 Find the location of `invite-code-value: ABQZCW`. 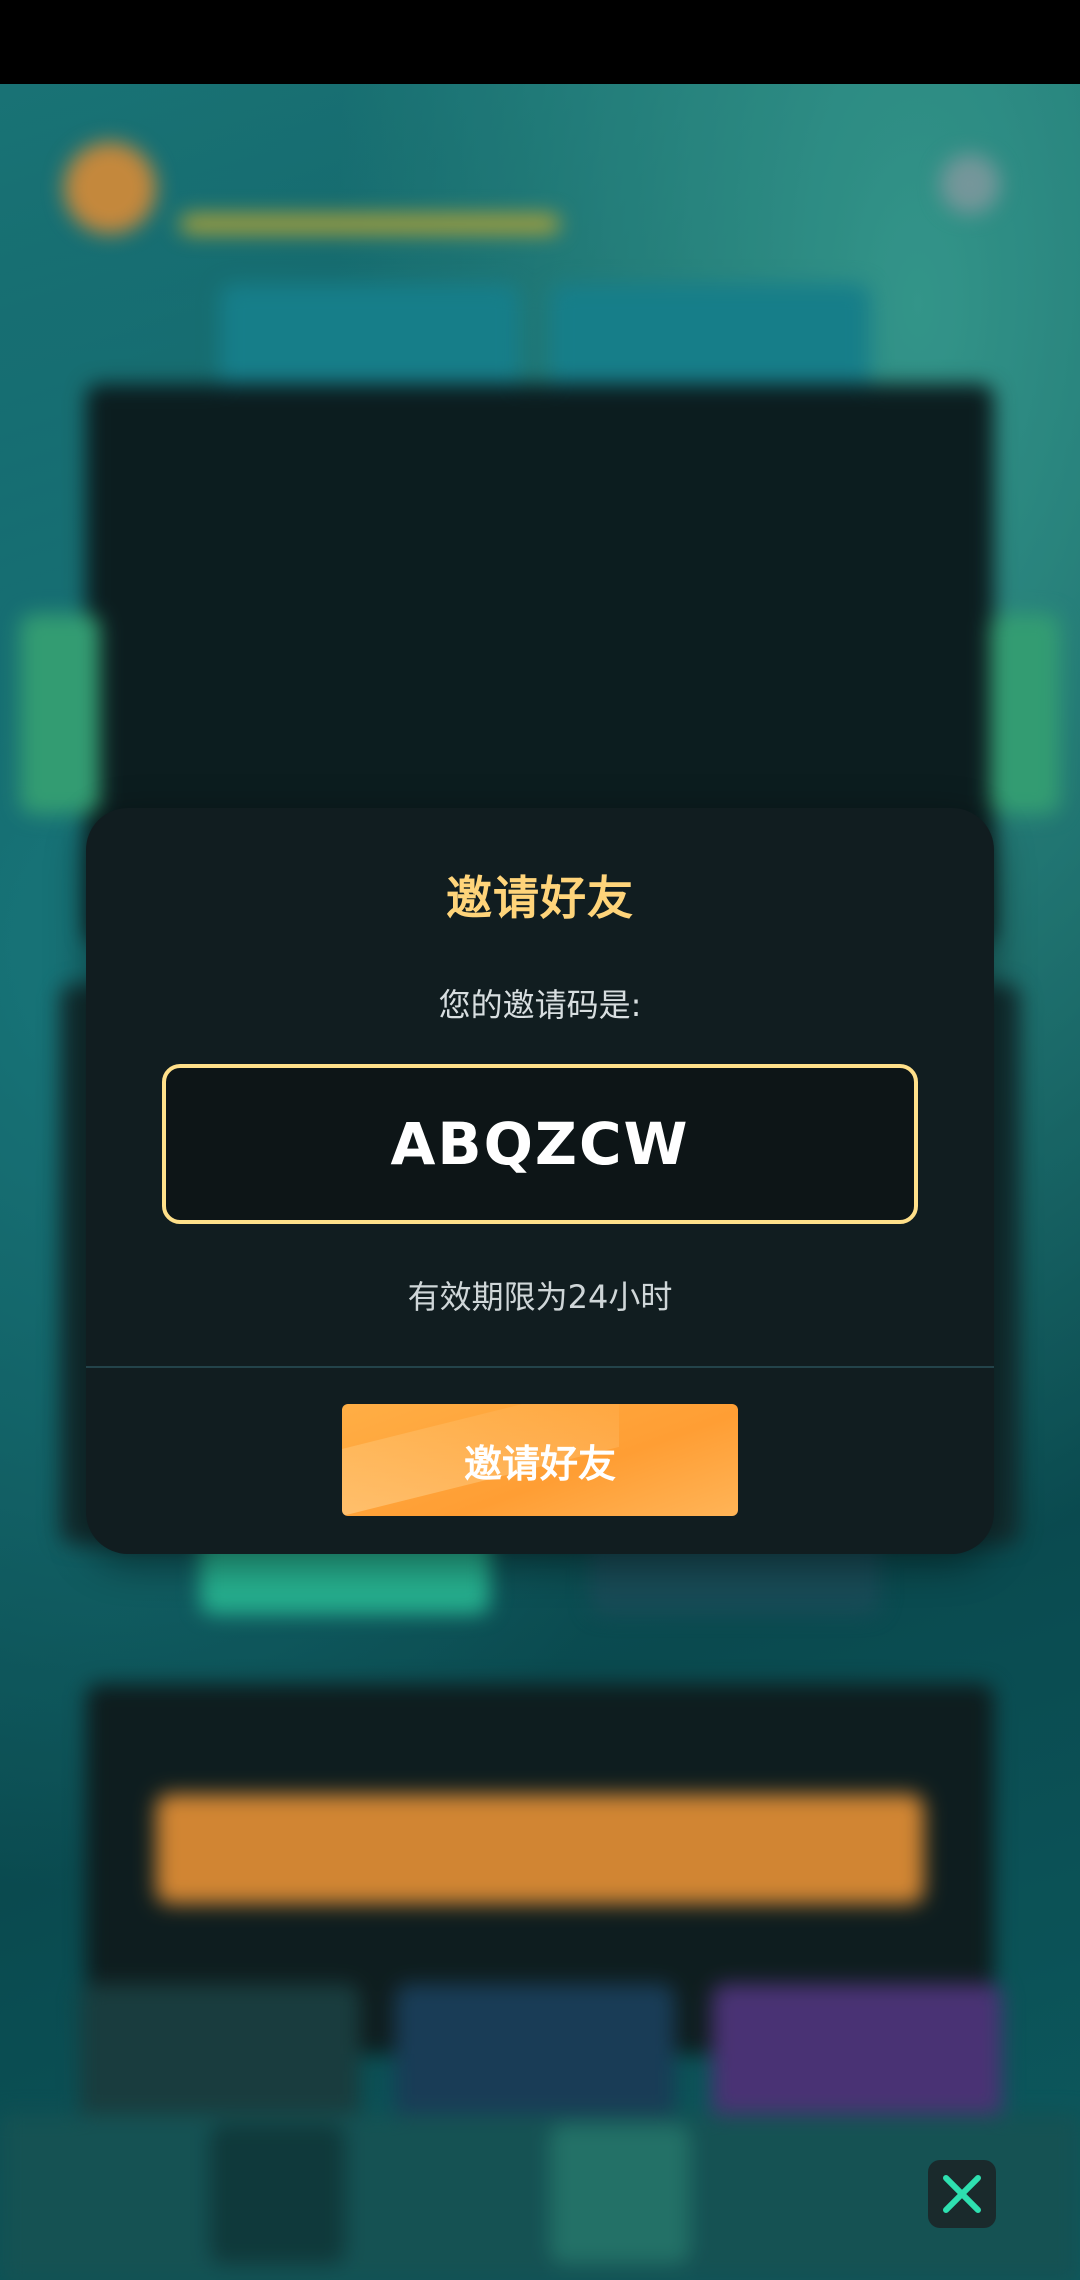

invite-code-value: ABQZCW is located at coordinates (540, 1144).